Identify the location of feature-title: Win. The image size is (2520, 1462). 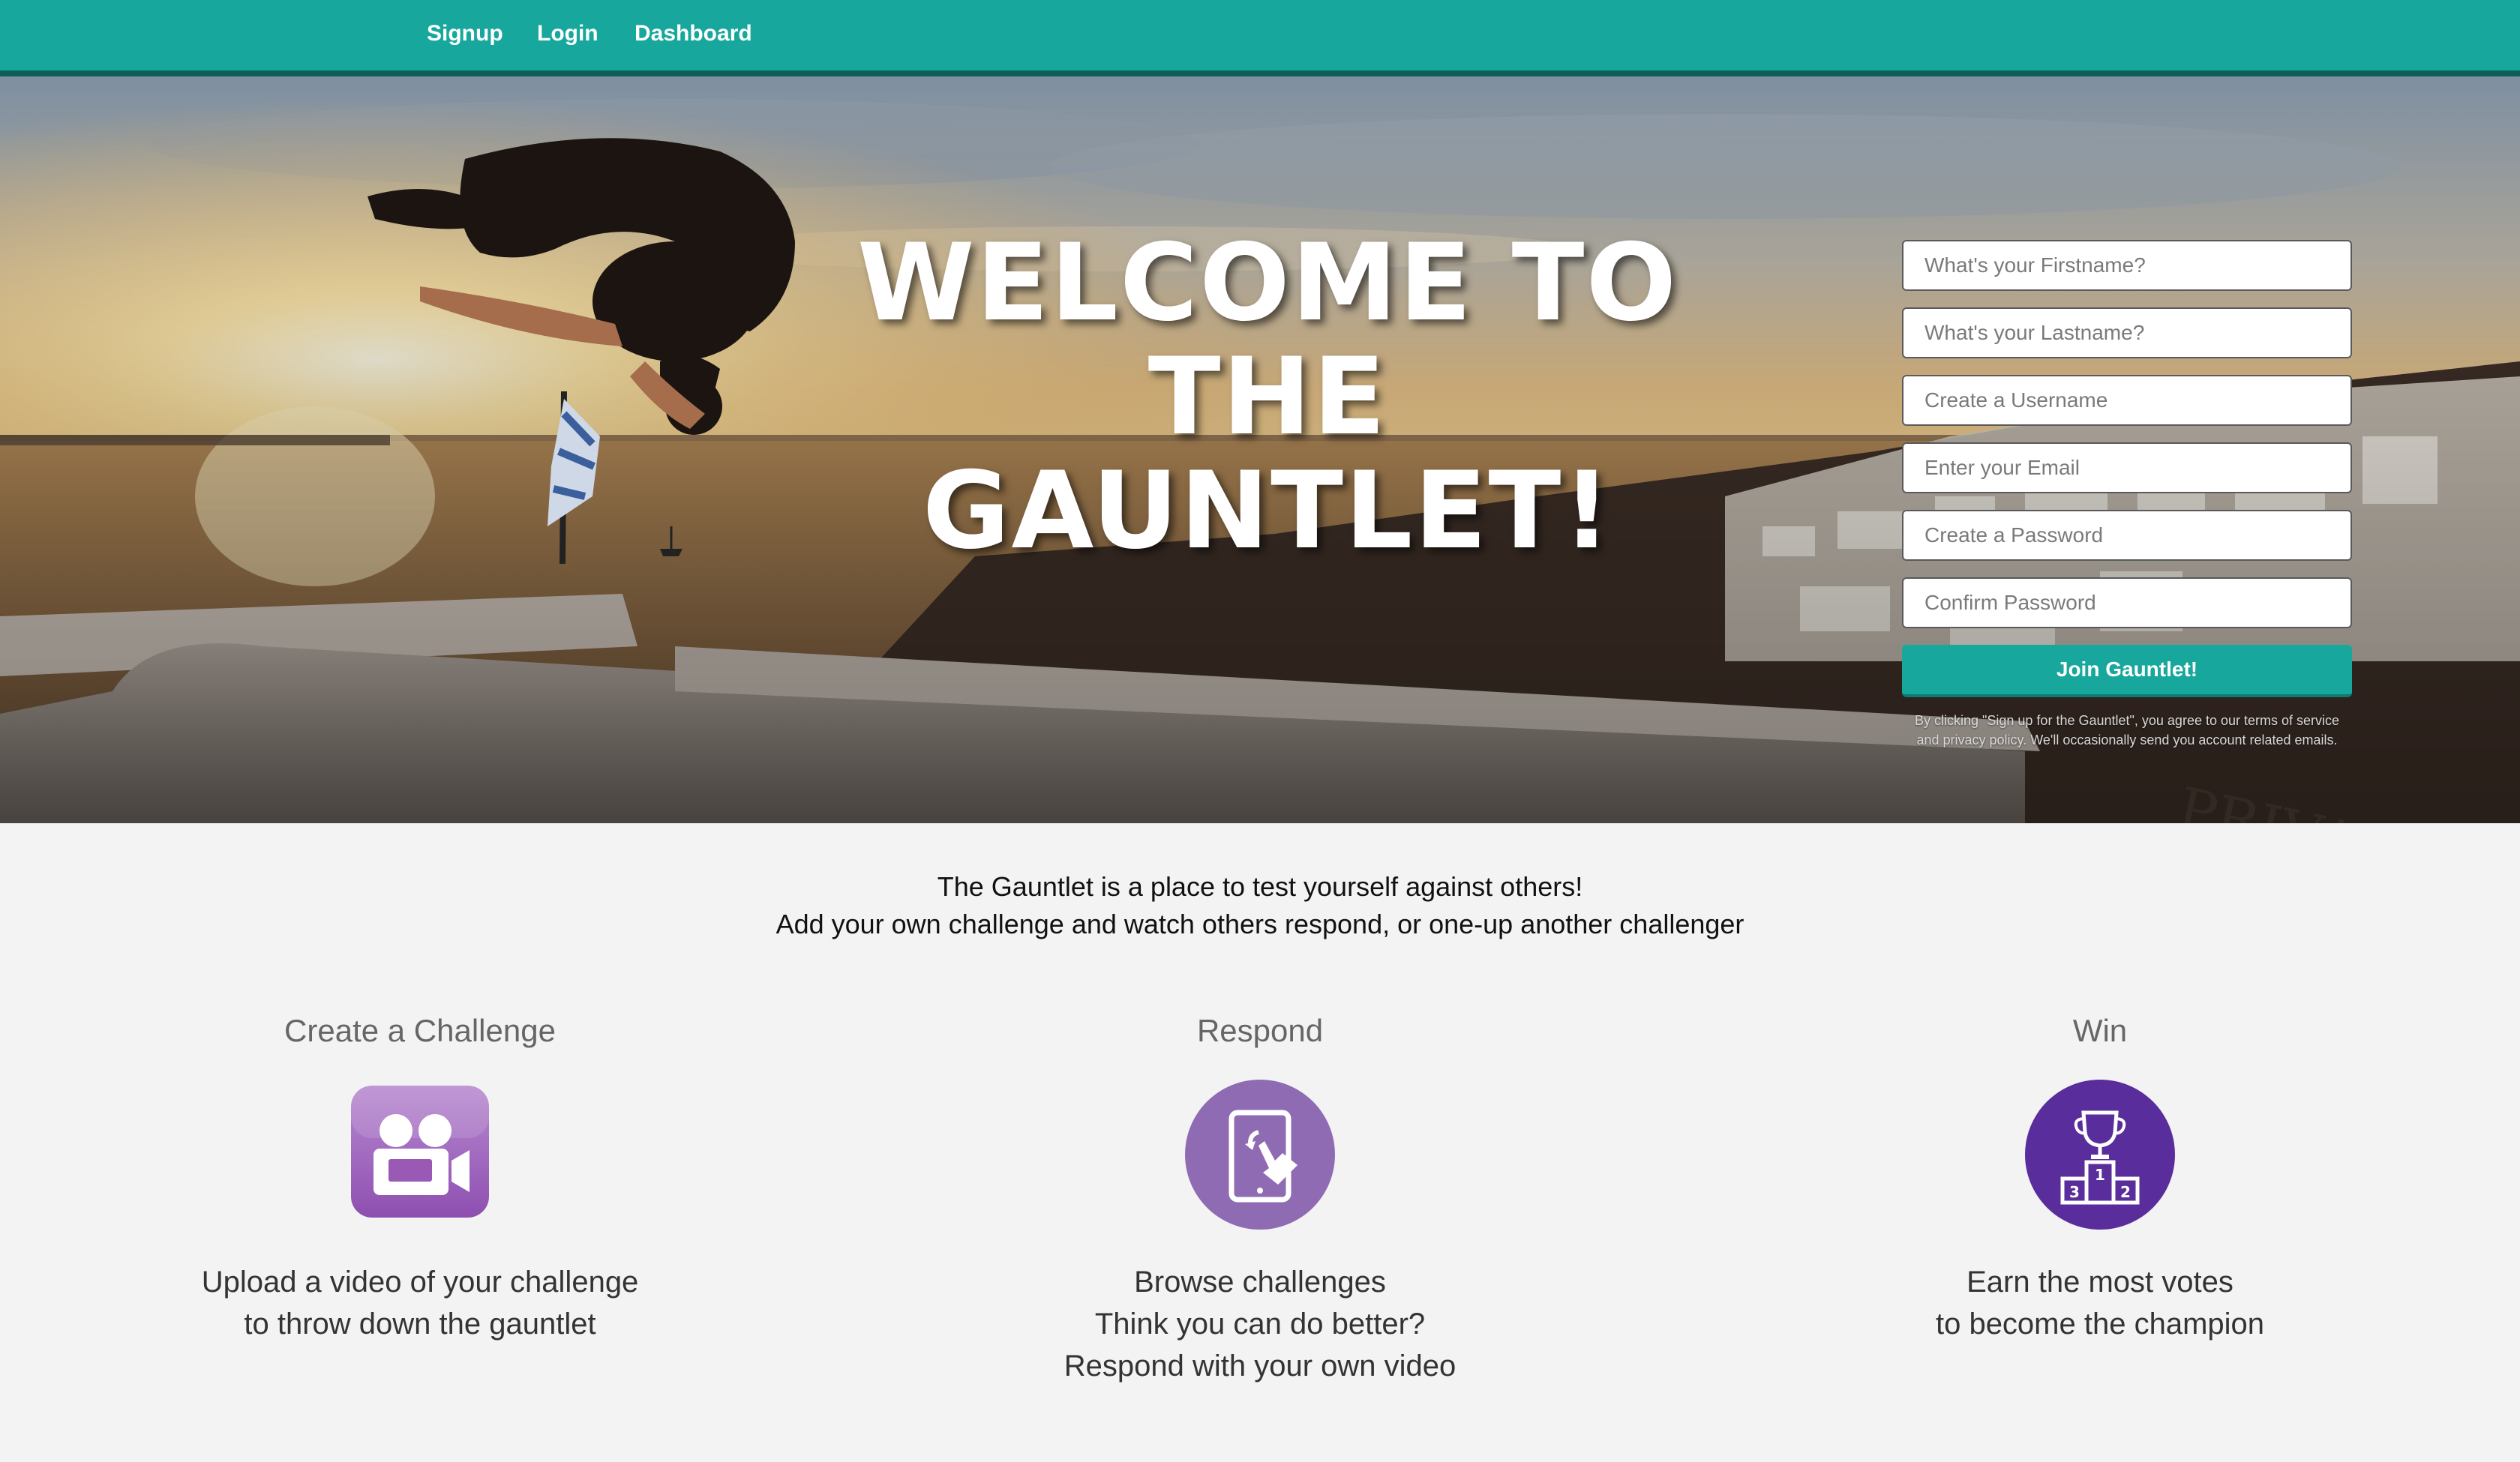
(2100, 1030).